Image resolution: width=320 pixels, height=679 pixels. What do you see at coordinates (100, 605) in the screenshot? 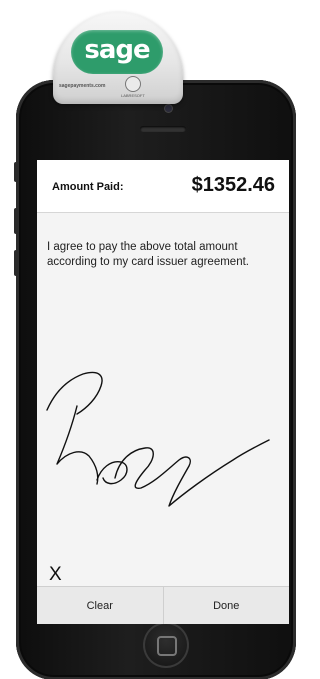
I see `clear-button: Clear` at bounding box center [100, 605].